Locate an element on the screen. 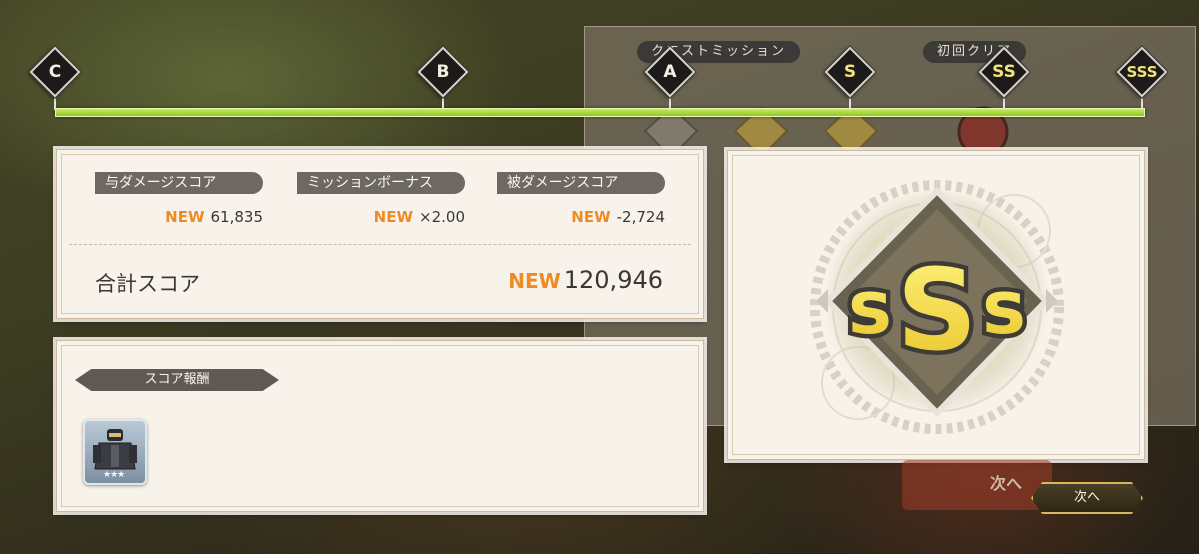  reward-item-stars: ★★★ is located at coordinates (114, 475).